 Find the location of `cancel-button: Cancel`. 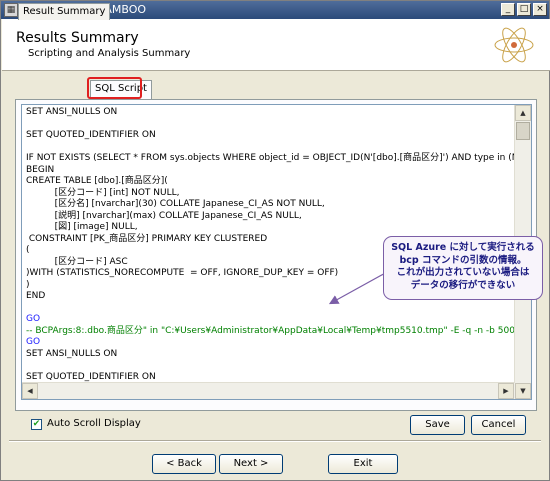

cancel-button: Cancel is located at coordinates (498, 425).